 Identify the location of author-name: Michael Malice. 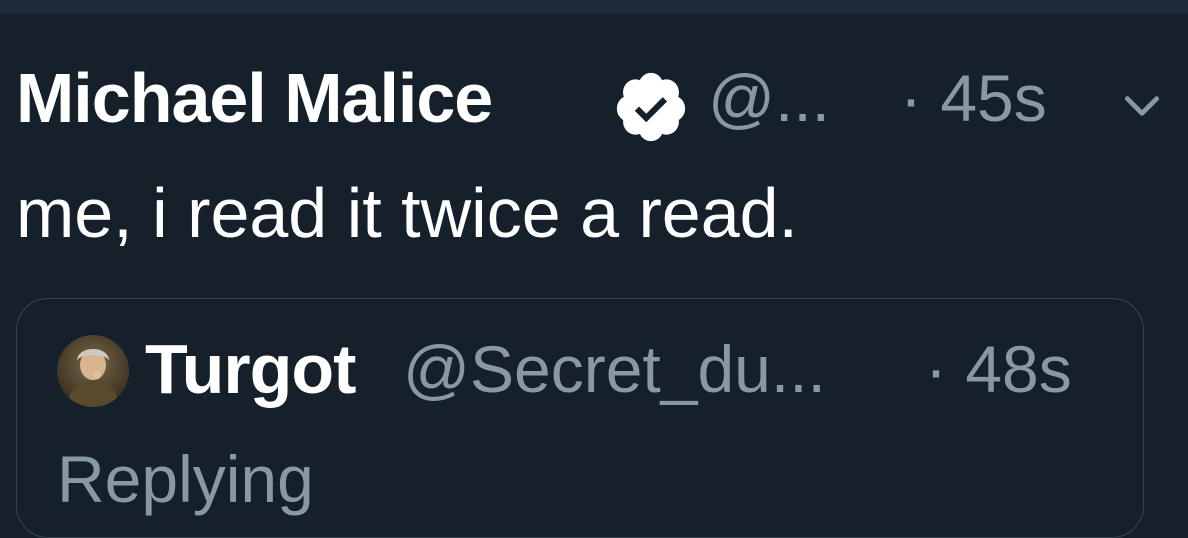
(254, 98).